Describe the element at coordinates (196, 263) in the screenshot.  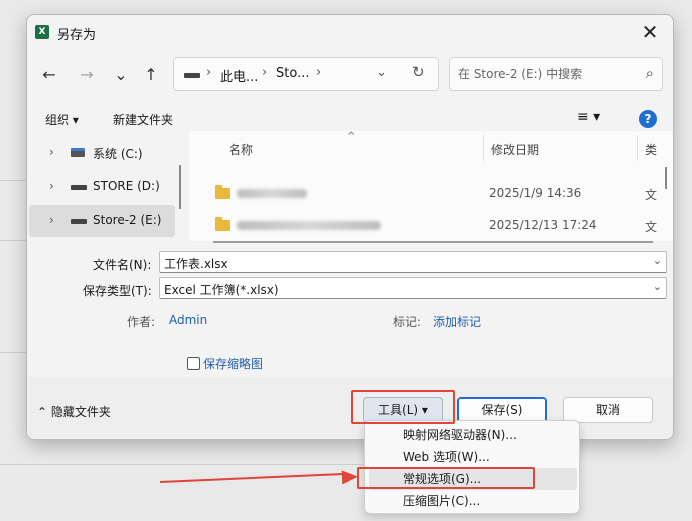
I see `filename-value: 工作表.xlsx` at that location.